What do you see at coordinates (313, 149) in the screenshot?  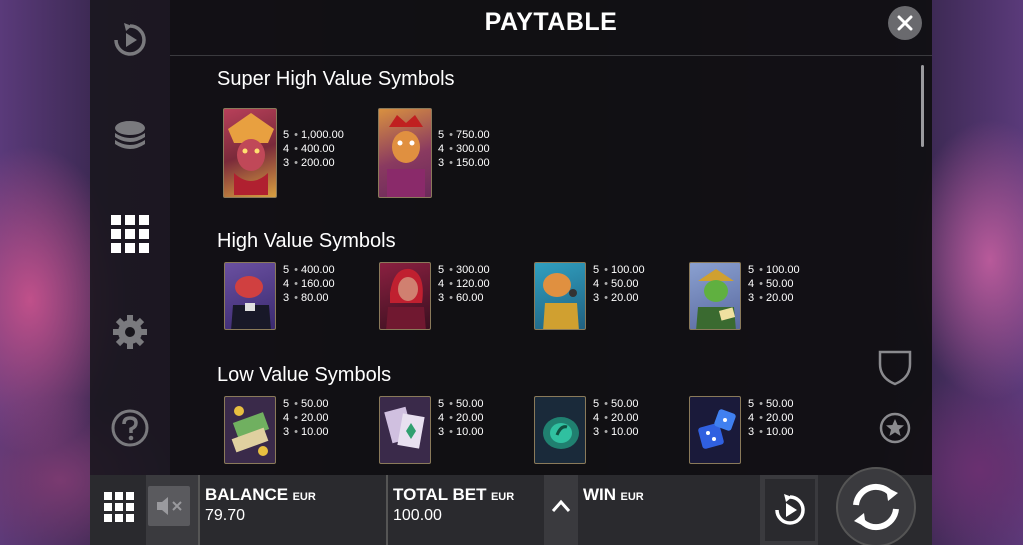 I see `paytable-payouts: 5 • 1,000.00 4 • 400.00 3 • 200.00` at bounding box center [313, 149].